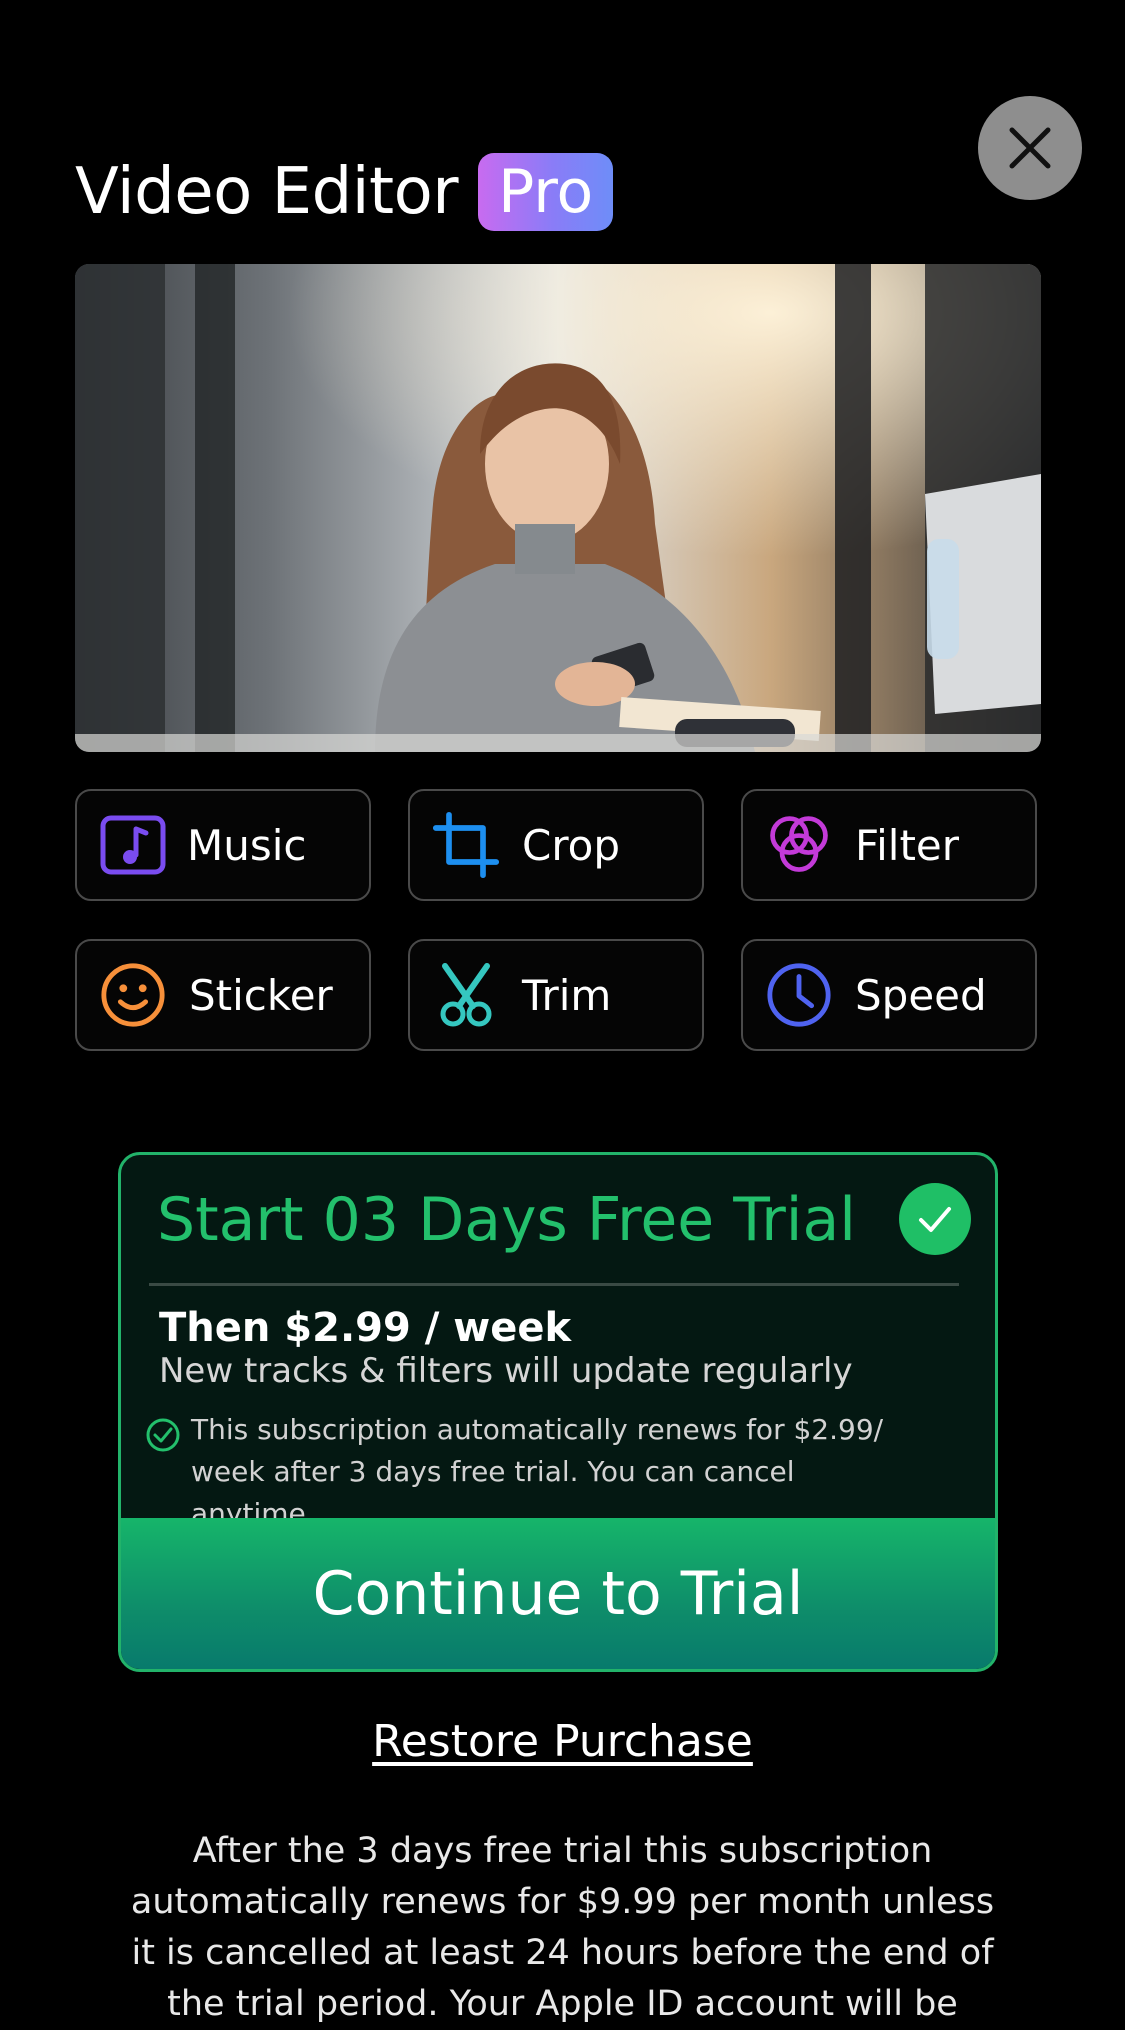 The image size is (1125, 2030). Describe the element at coordinates (921, 995) in the screenshot. I see `feature-label: Speed` at that location.